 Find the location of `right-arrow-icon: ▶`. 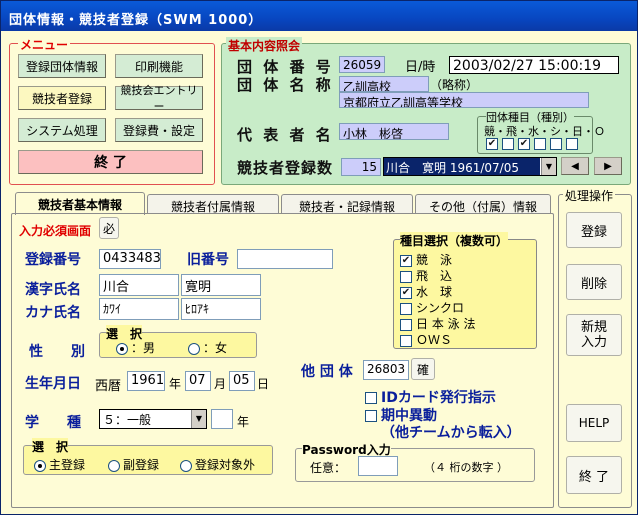

right-arrow-icon: ▶ is located at coordinates (608, 166).